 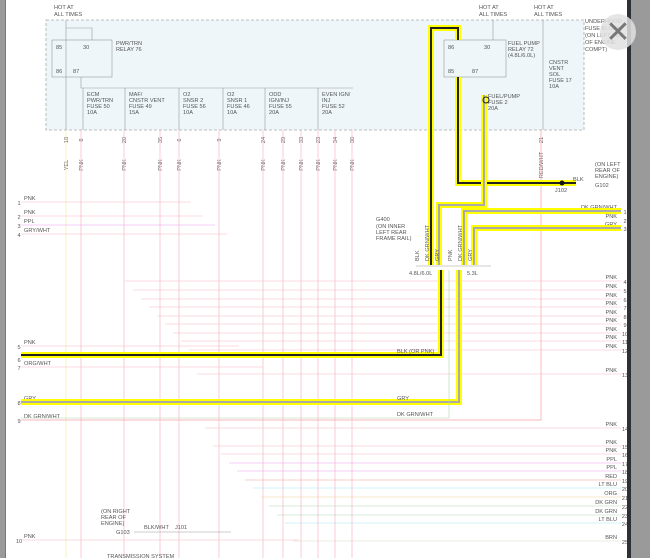 What do you see at coordinates (18, 422) in the screenshot?
I see `left-row-number: 9` at bounding box center [18, 422].